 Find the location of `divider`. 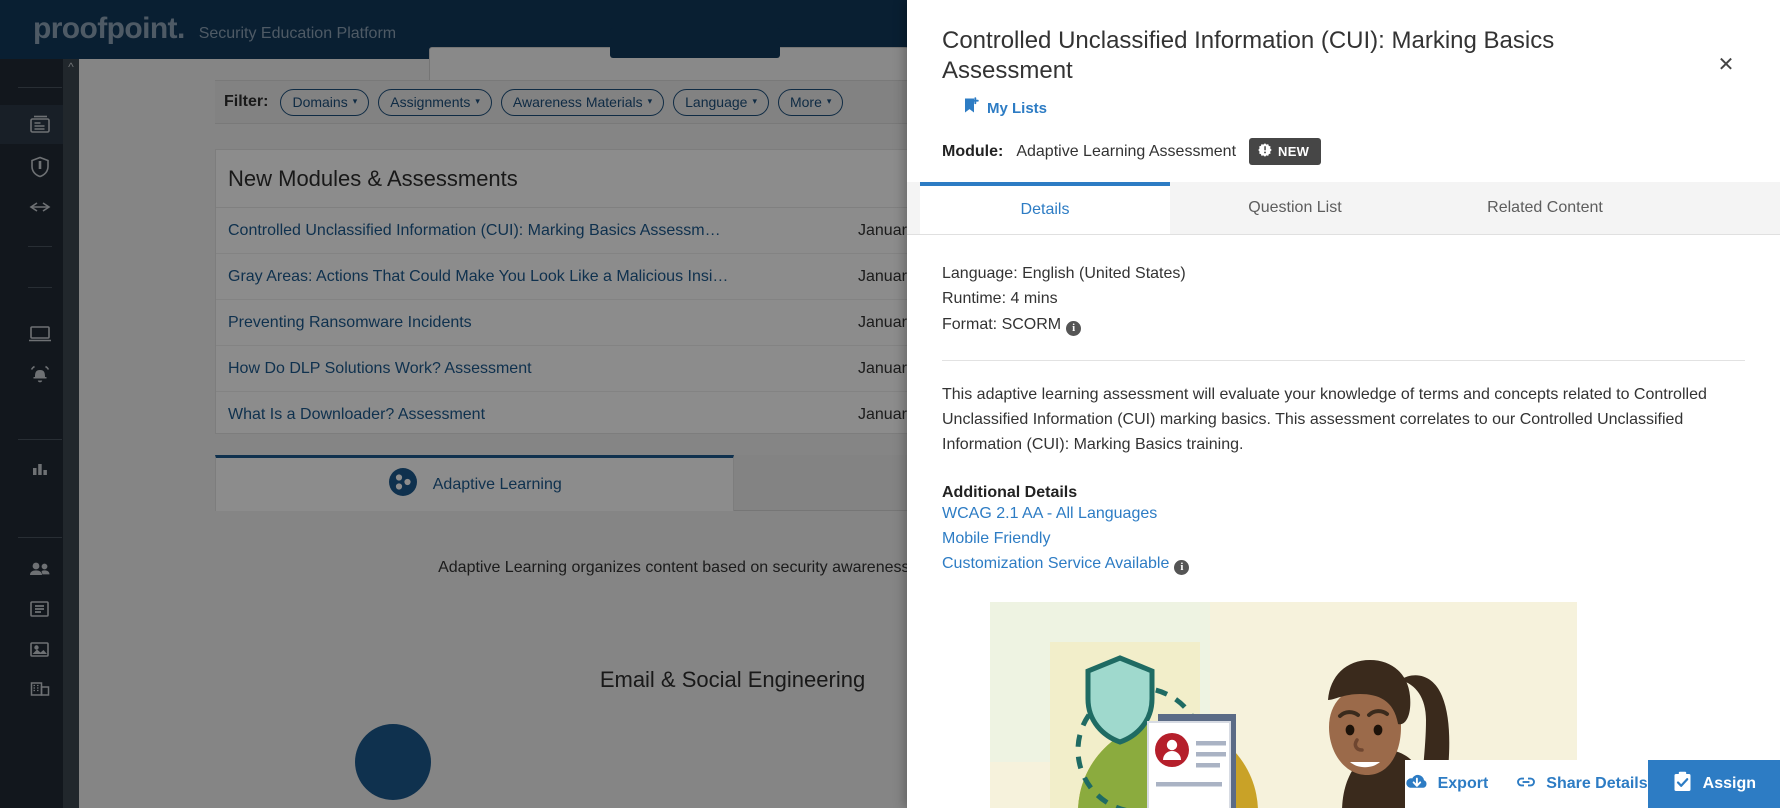

divider is located at coordinates (1343, 360).